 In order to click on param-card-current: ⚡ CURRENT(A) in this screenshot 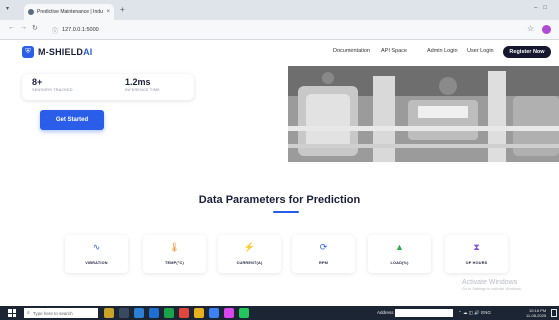, I will do `click(249, 254)`.